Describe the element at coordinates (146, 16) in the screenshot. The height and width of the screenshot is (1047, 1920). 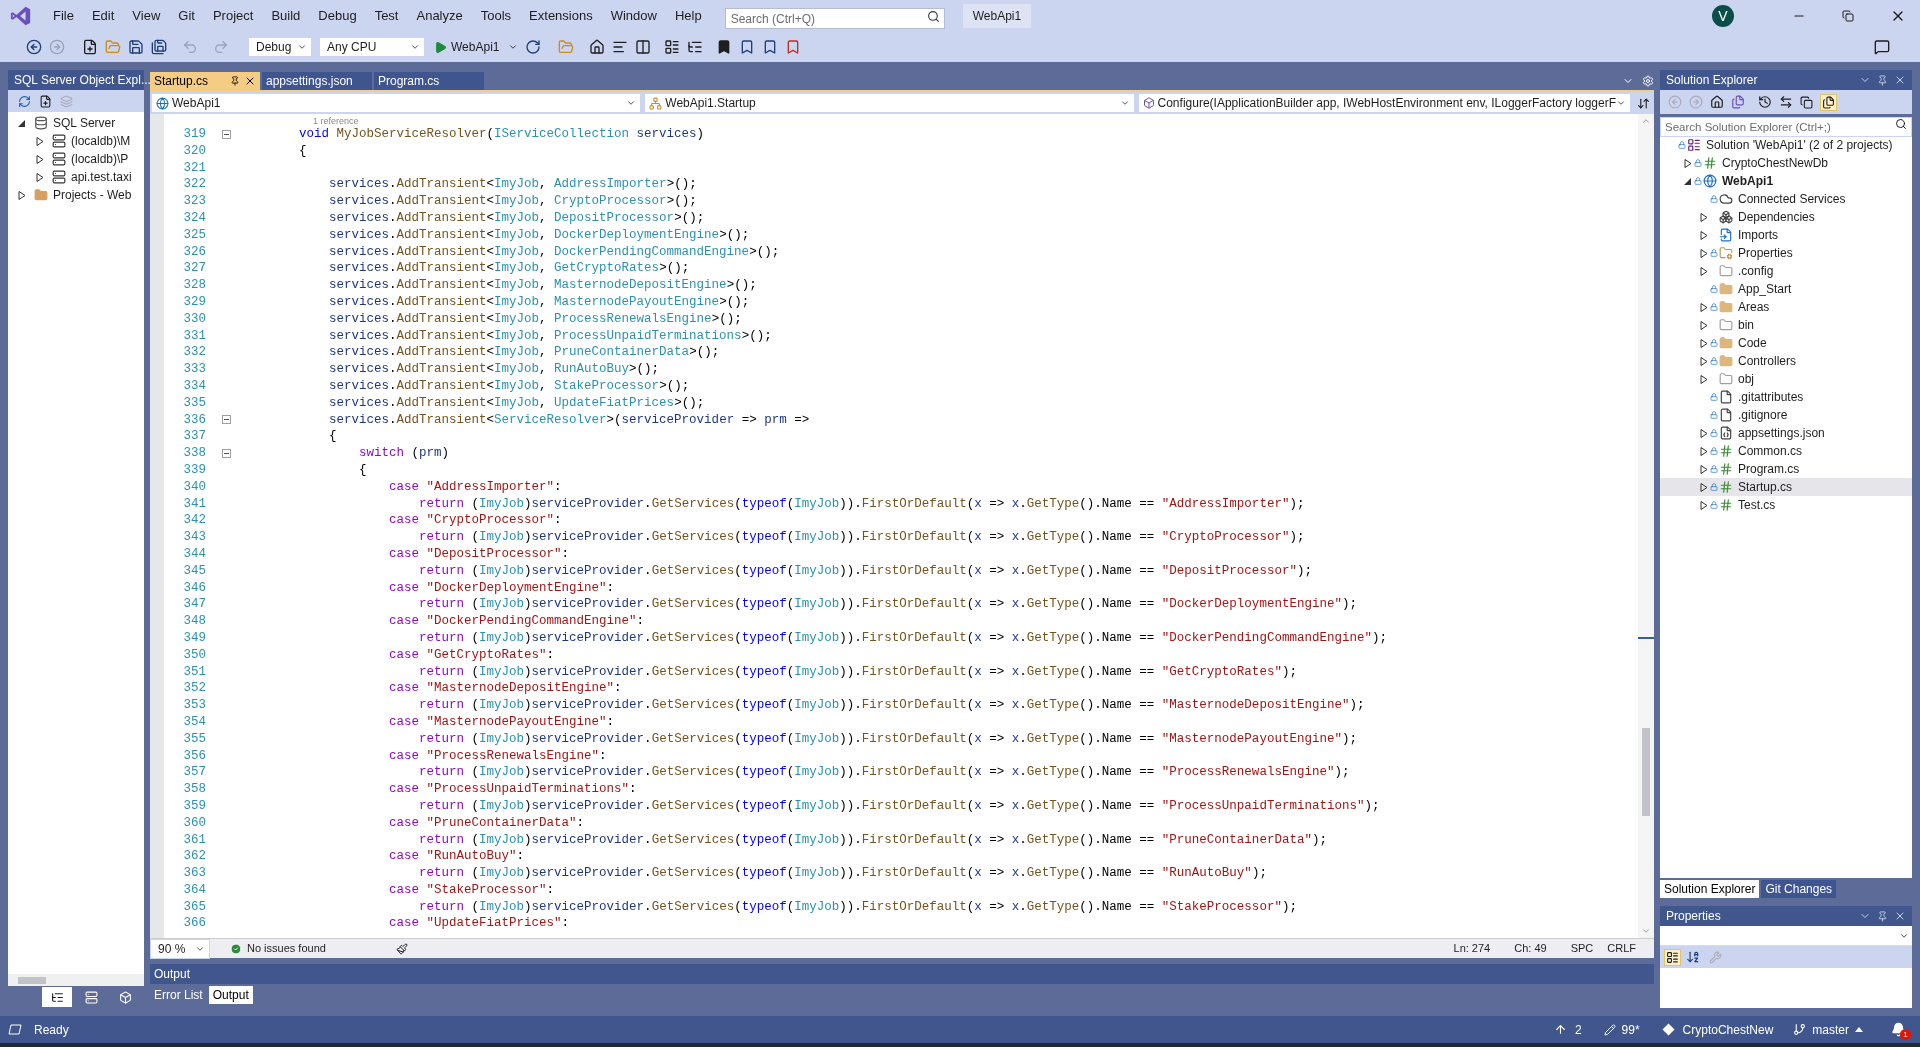
I see `menu-item: View` at that location.